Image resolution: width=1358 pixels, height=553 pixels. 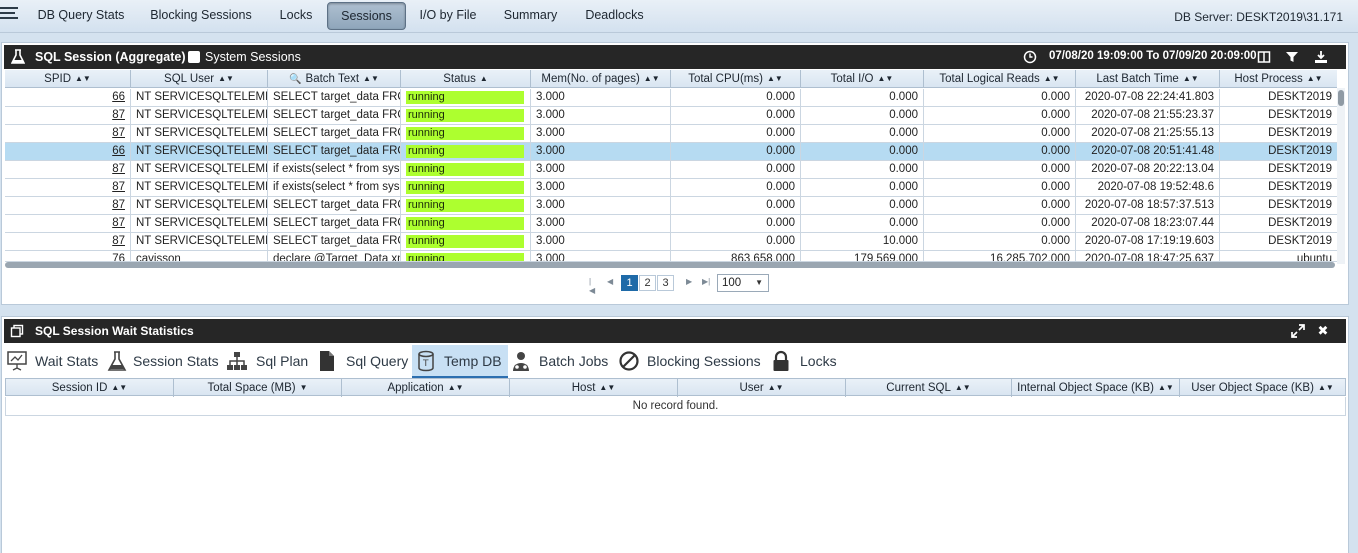 I want to click on subtab-sql-query: Sql Query, so click(x=364, y=361).